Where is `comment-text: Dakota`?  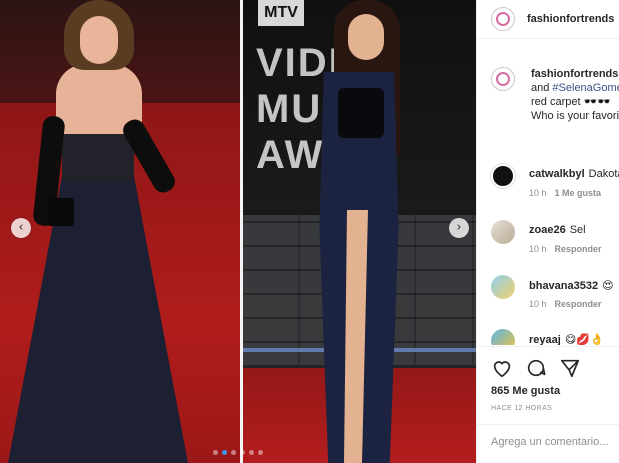
comment-text: Dakota is located at coordinates (603, 174).